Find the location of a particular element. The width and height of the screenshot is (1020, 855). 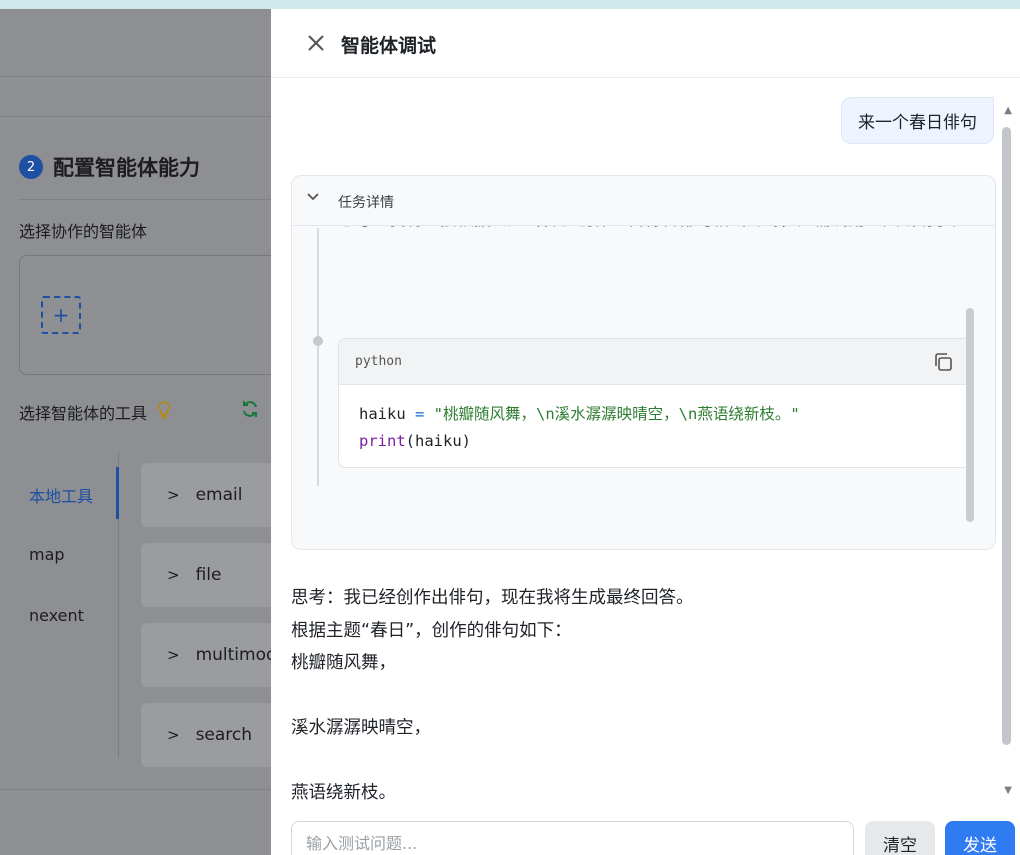

drawer-title: 智能体调试 is located at coordinates (389, 46).